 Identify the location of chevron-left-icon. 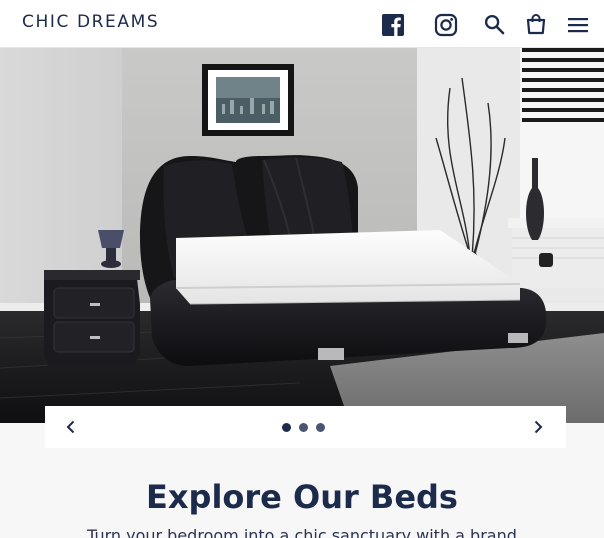
(70, 427).